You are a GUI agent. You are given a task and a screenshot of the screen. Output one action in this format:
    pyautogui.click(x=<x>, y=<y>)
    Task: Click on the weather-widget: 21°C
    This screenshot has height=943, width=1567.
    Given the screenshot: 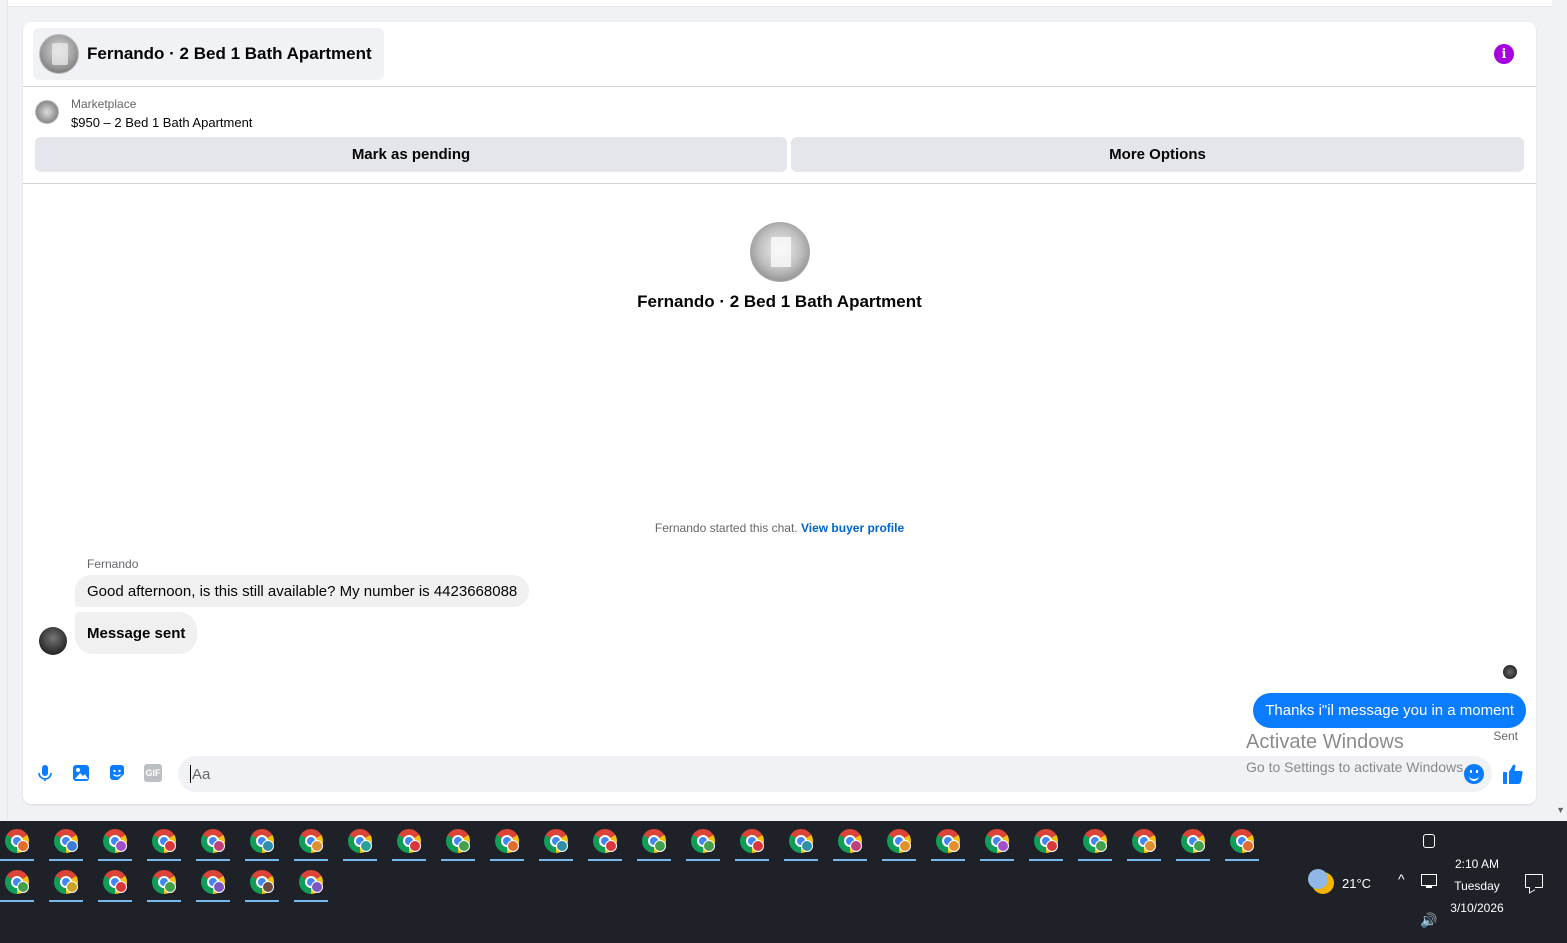 What is the action you would take?
    pyautogui.click(x=1339, y=881)
    